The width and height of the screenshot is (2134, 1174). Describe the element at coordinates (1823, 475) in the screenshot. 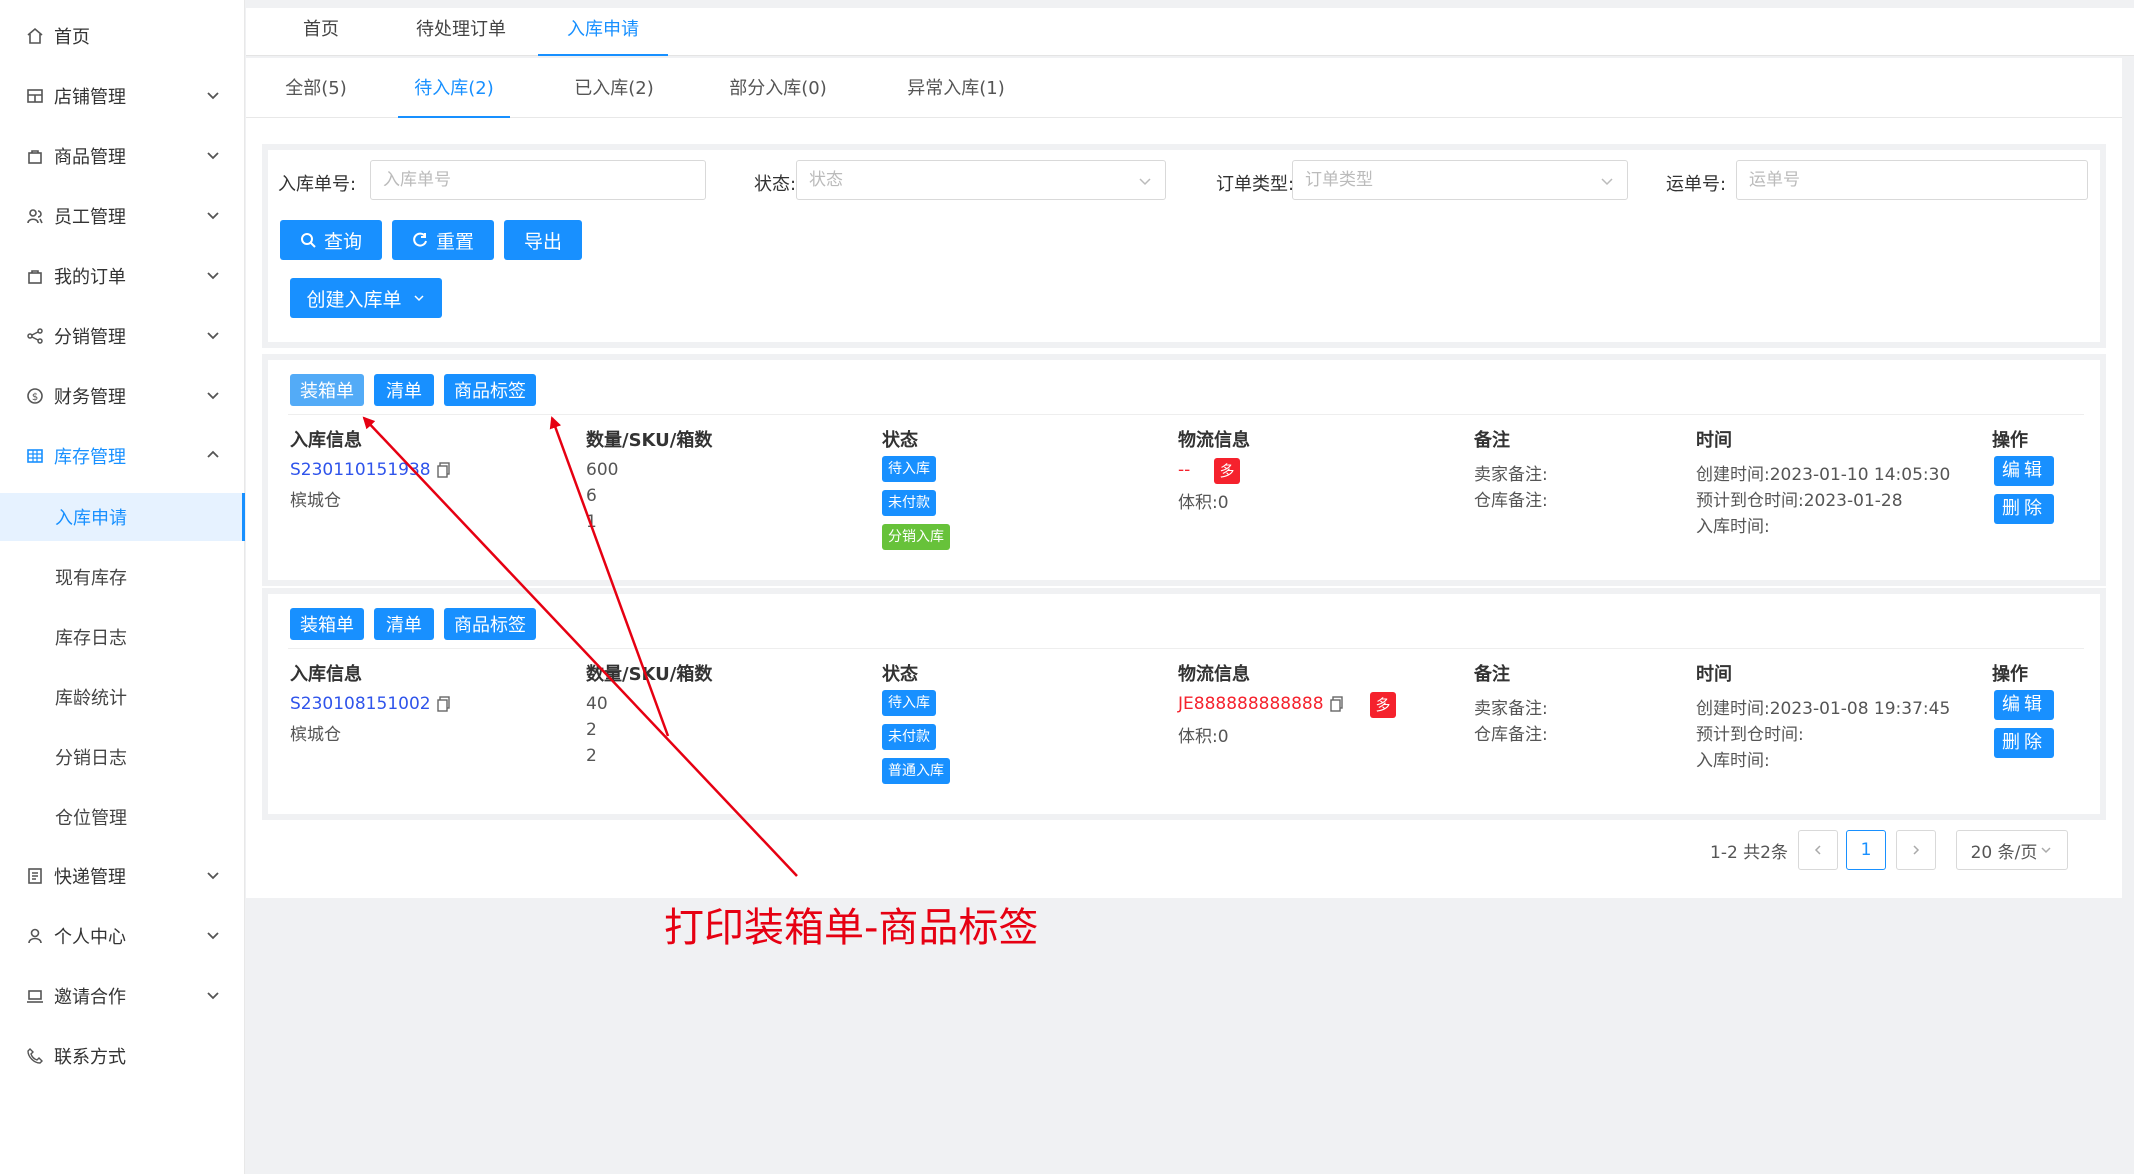

I see `created-time: 创建时间:2023-01-10 14:05:30` at that location.